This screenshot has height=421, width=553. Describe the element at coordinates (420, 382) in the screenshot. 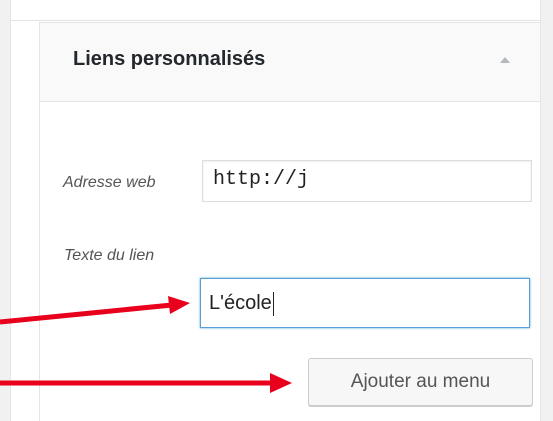

I see `add-to-menu-button: Ajouter au menu` at that location.